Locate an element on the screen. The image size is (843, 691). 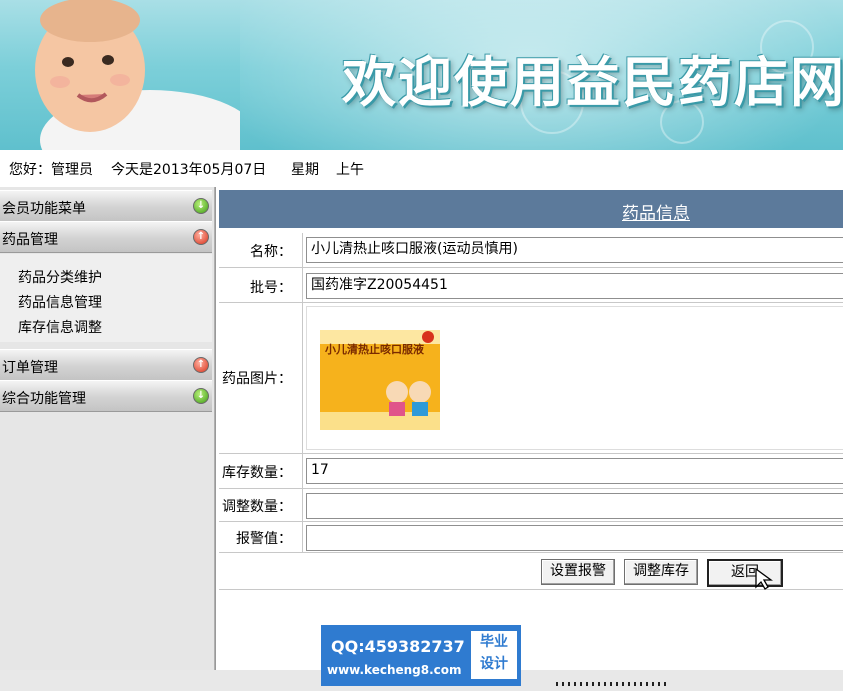
alarm-label: 报警值： is located at coordinates (264, 539).